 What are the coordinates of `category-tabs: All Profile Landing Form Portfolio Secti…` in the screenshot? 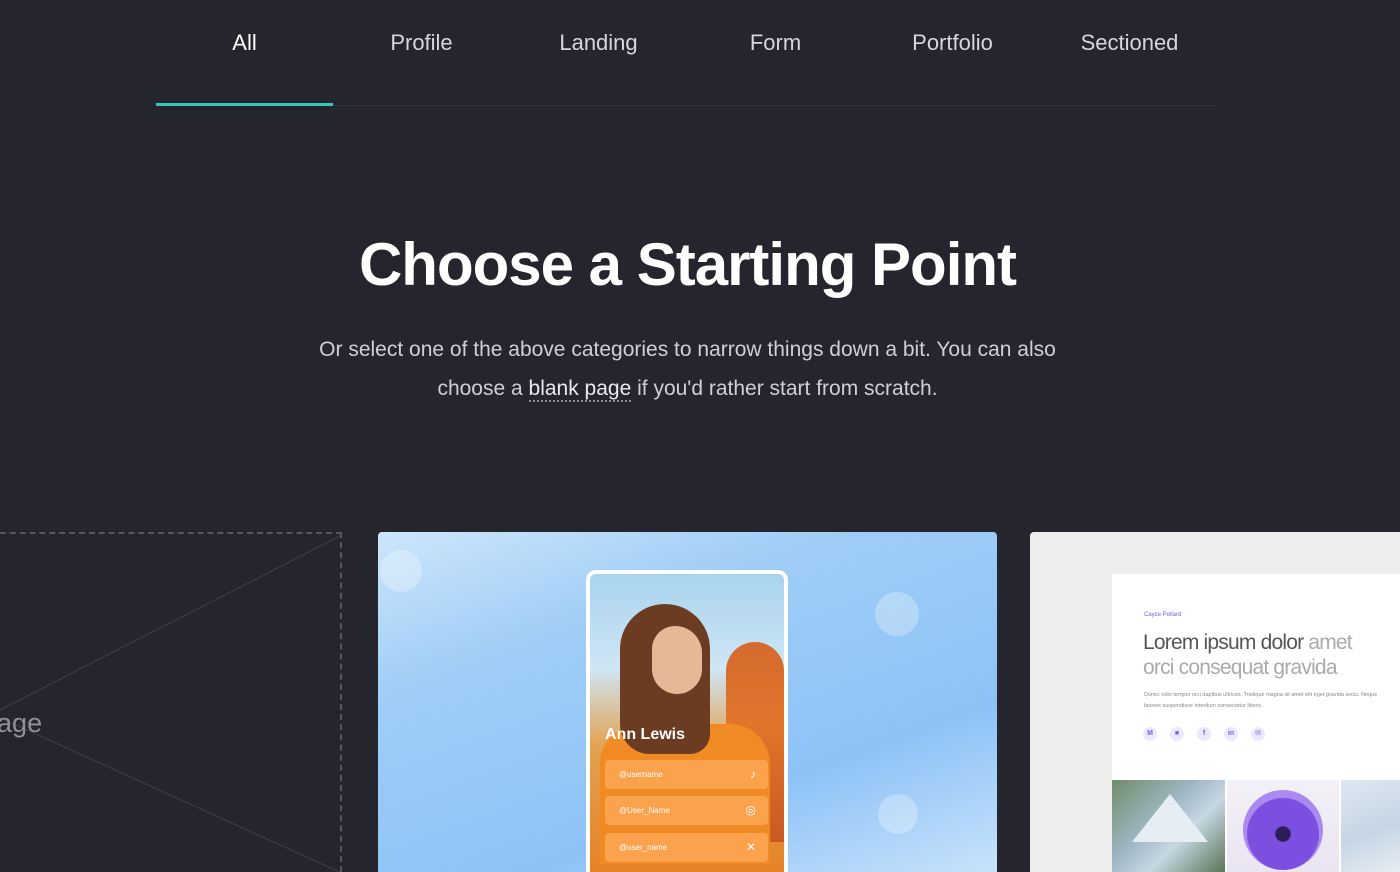 It's located at (687, 53).